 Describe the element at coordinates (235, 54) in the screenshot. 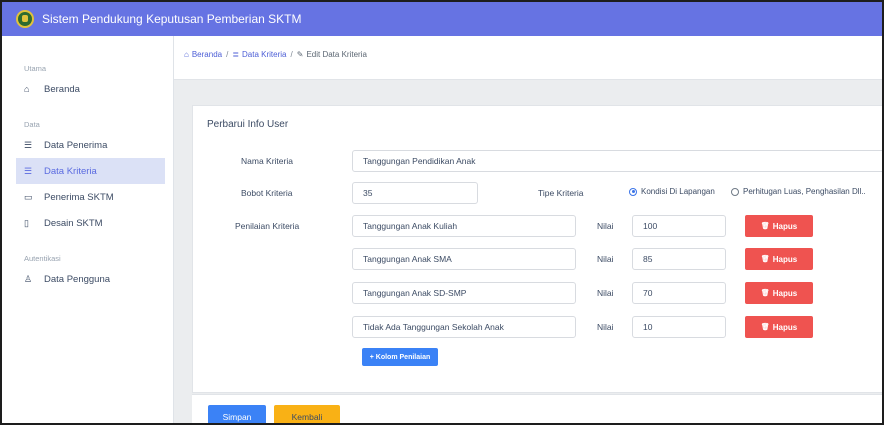

I see `database-icon: ≣` at that location.